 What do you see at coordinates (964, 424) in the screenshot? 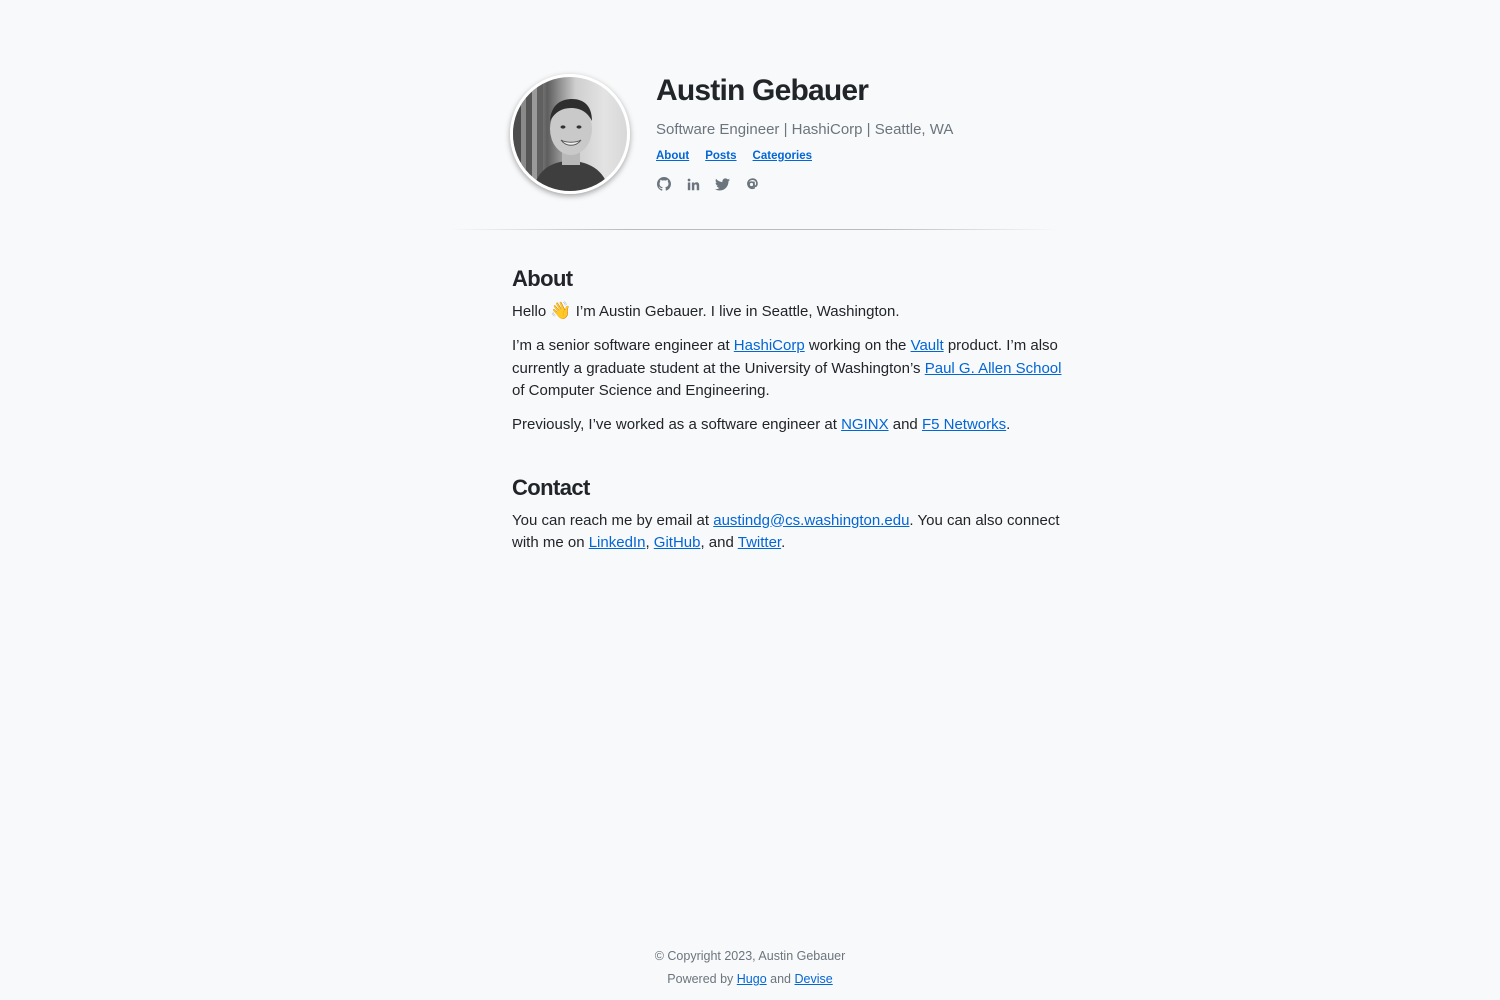
I see `f5-networks-link: F5 Networks` at bounding box center [964, 424].